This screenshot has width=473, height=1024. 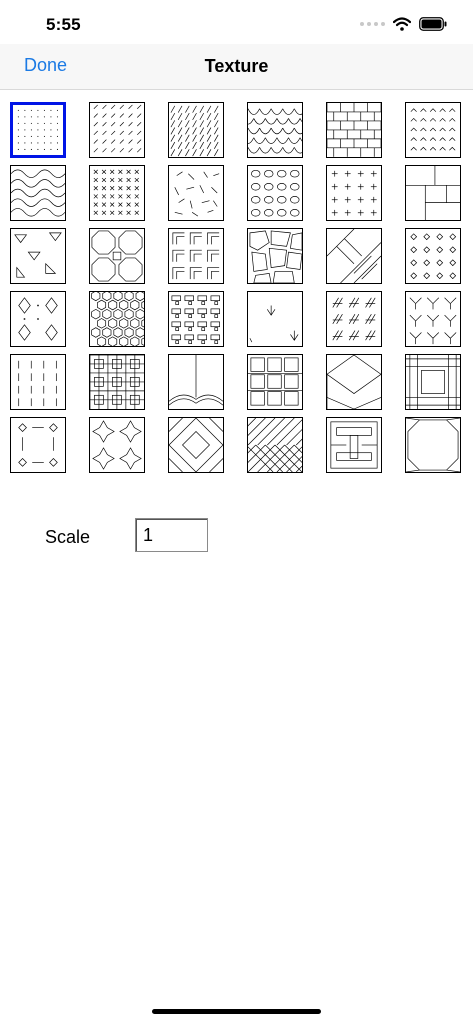 I want to click on texture-herringbone, so click(x=275, y=445).